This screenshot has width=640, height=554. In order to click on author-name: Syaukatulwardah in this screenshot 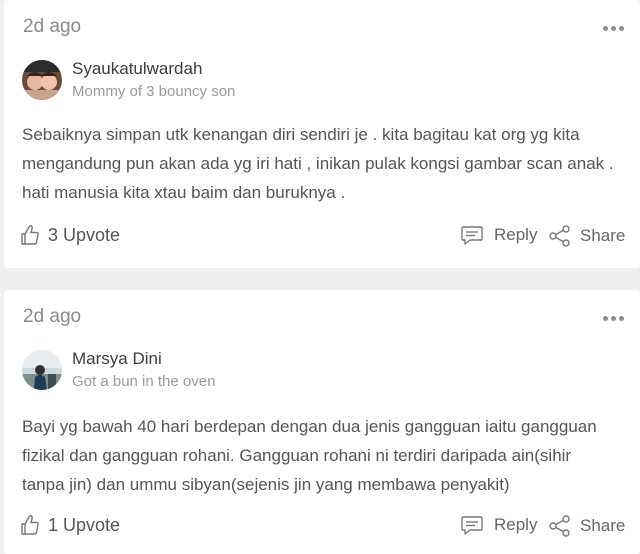, I will do `click(153, 69)`.